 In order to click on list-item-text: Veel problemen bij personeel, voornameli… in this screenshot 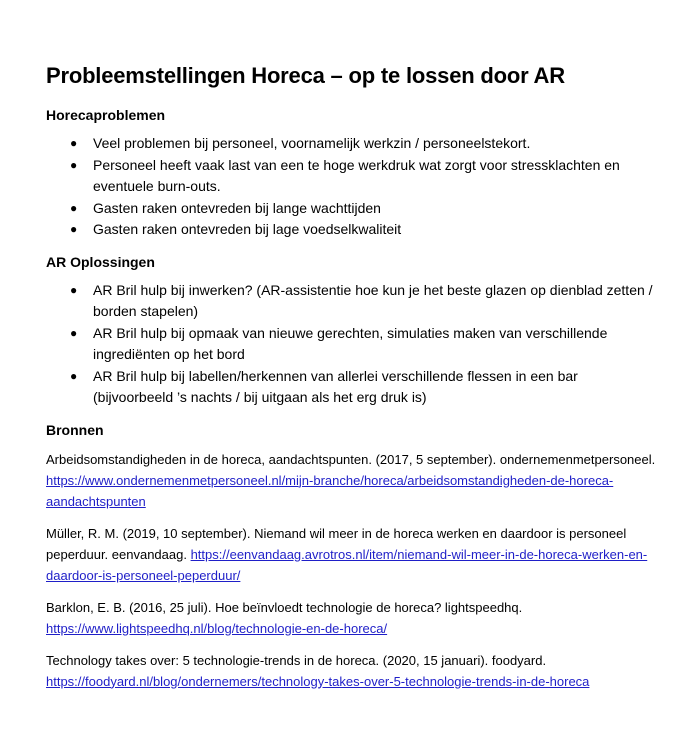, I will do `click(312, 143)`.